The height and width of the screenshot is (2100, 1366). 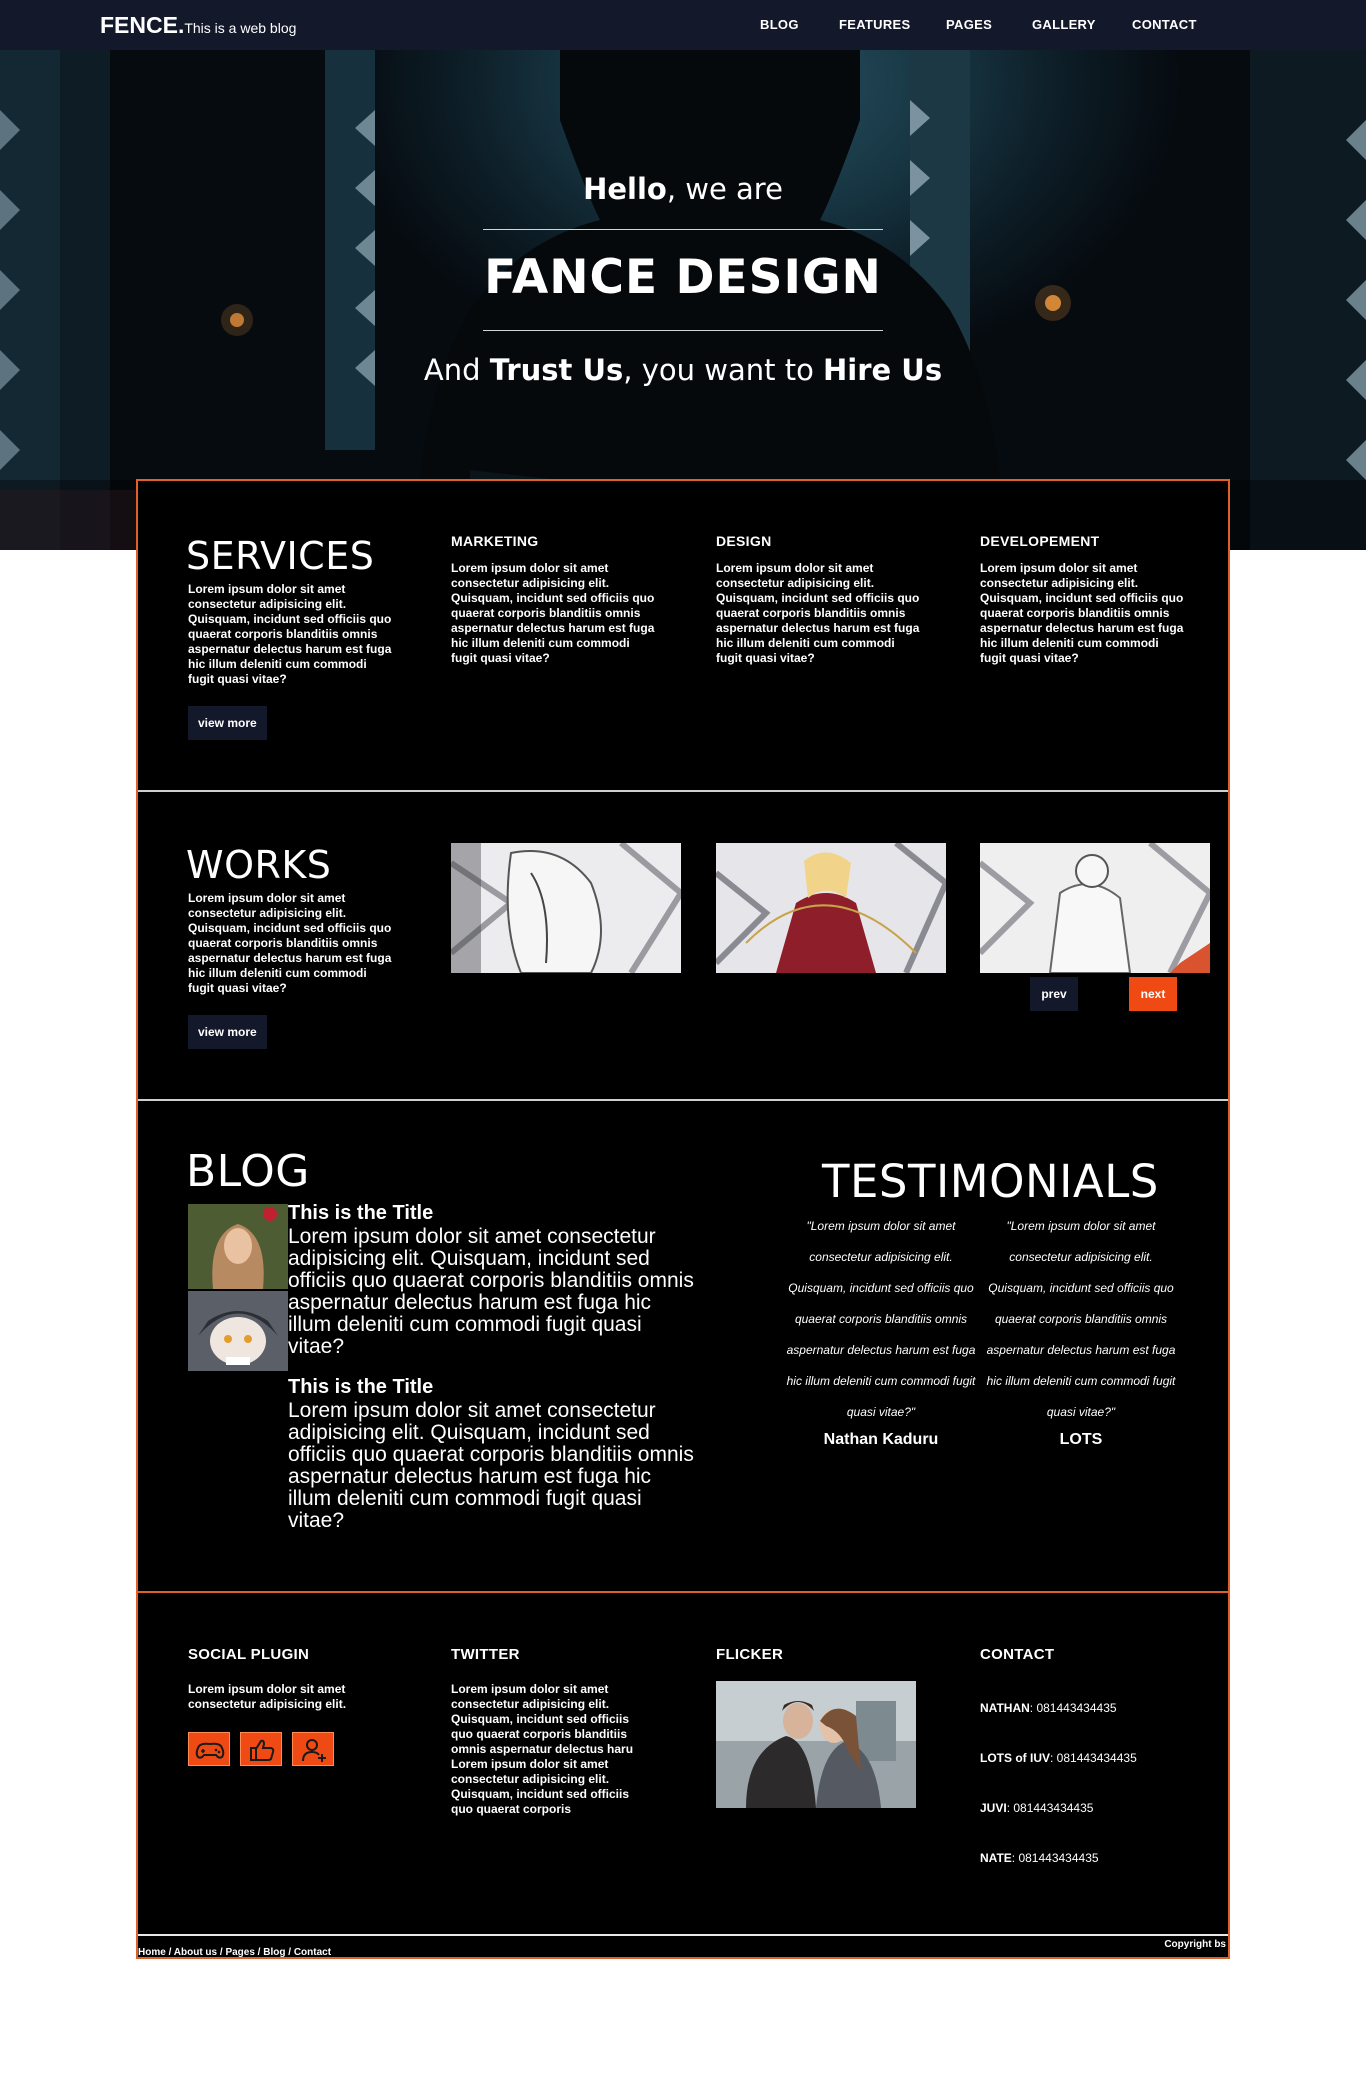 I want to click on hero-subtitle-bold-2: Hire Us, so click(x=883, y=370).